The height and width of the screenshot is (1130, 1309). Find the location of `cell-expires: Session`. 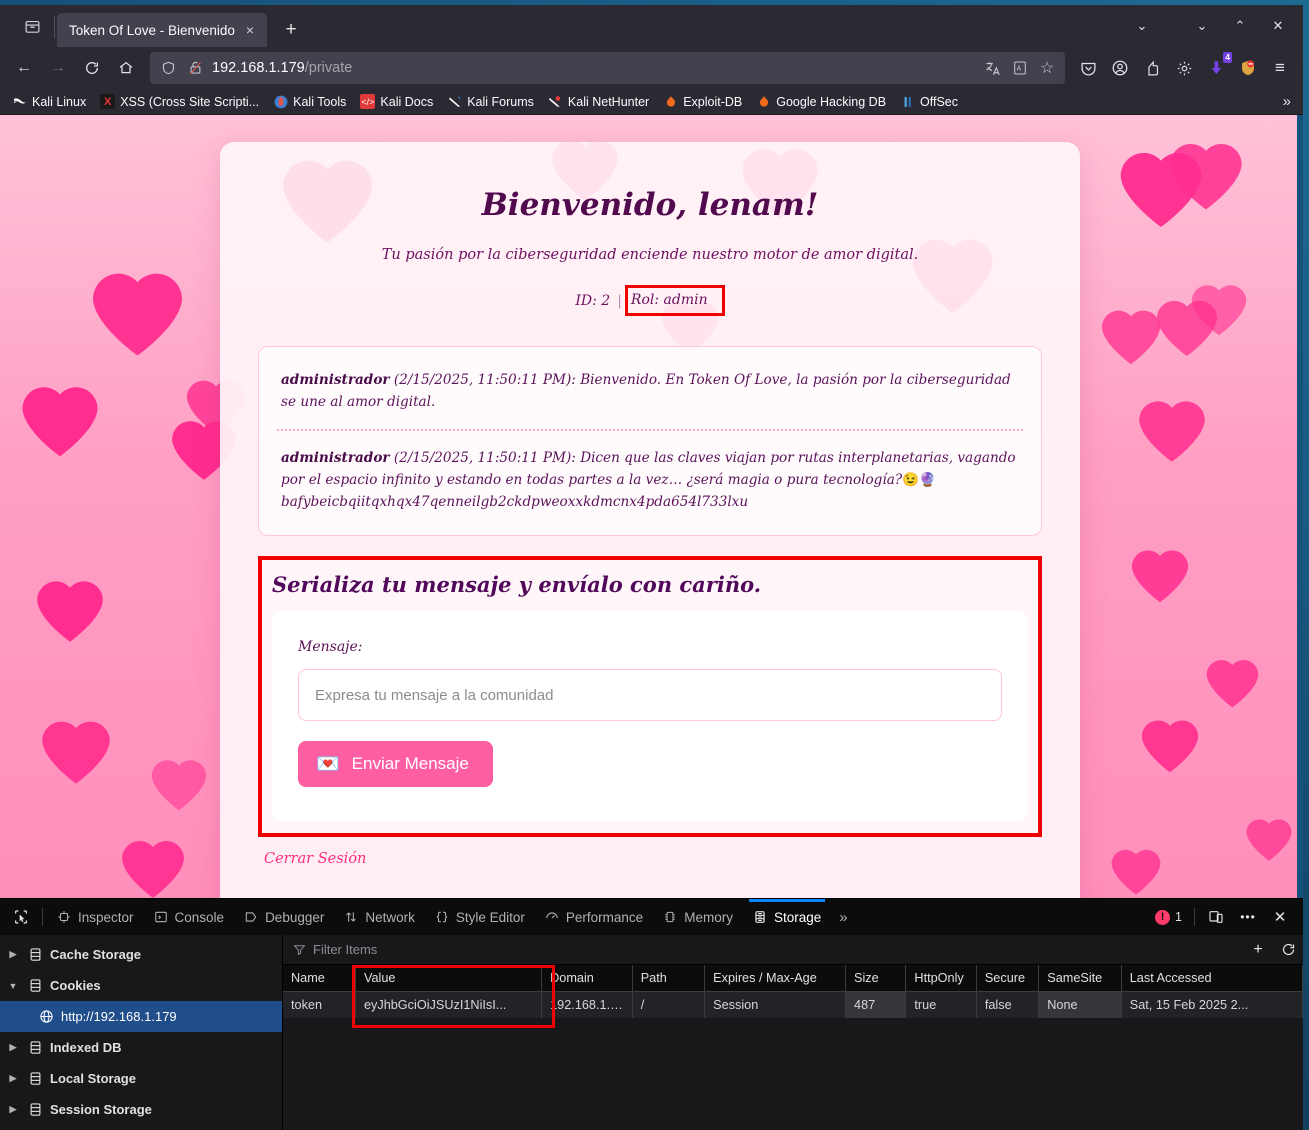

cell-expires: Session is located at coordinates (775, 1004).